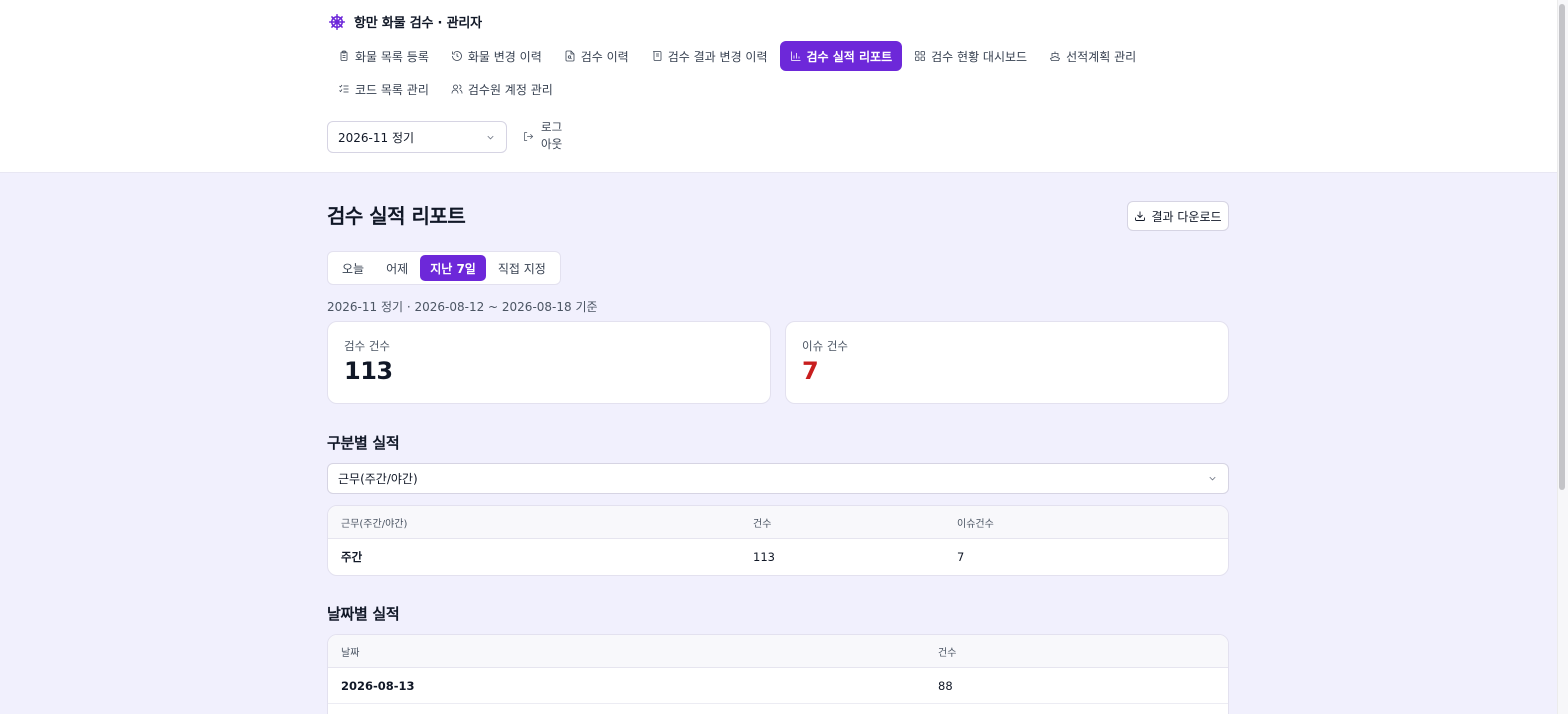  Describe the element at coordinates (363, 443) in the screenshot. I see `section-title-by-category: 구분별 실적` at that location.